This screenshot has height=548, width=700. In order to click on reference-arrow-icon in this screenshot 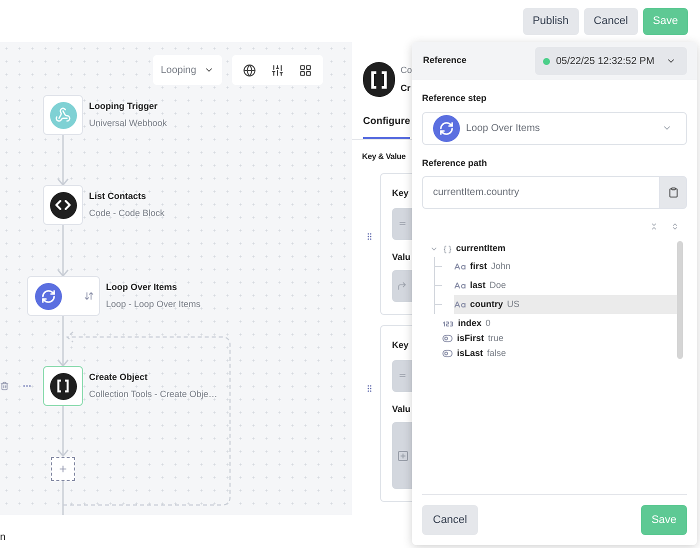, I will do `click(402, 286)`.